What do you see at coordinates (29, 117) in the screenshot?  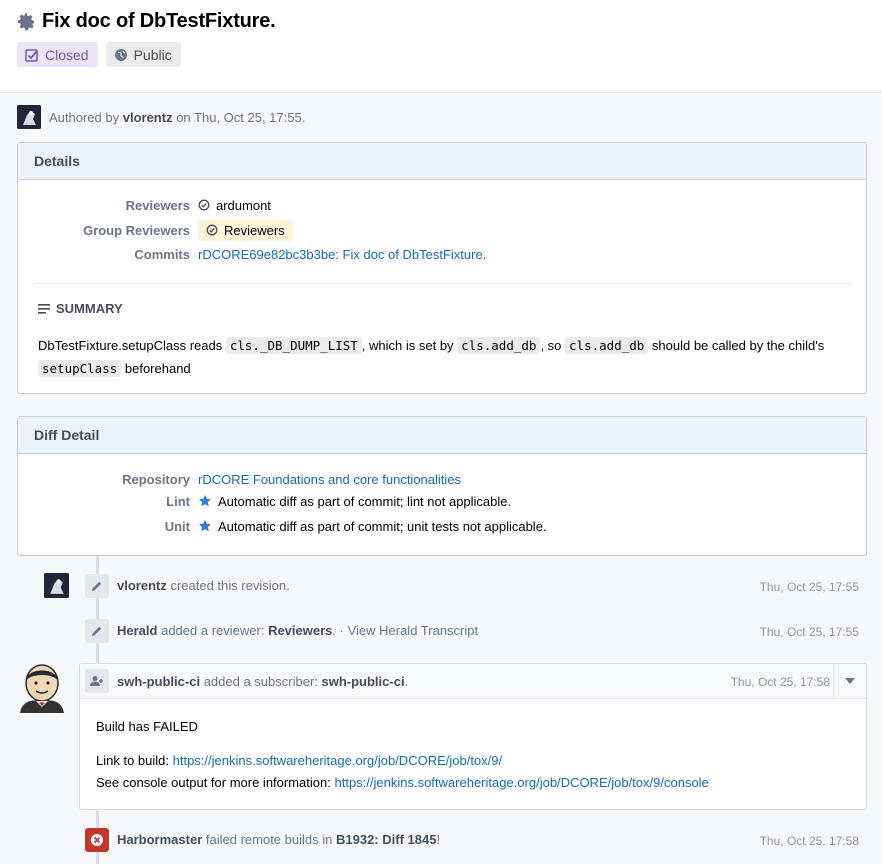 I see `author-avatar` at bounding box center [29, 117].